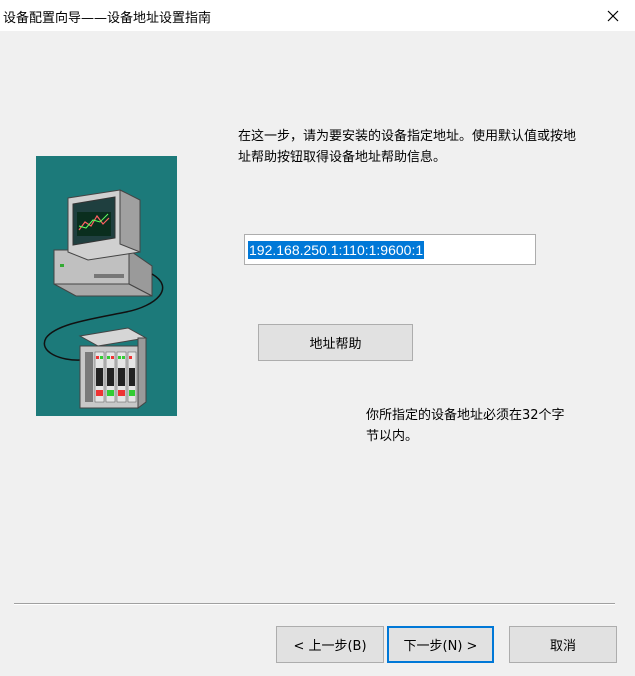 Image resolution: width=635 pixels, height=676 pixels. What do you see at coordinates (317, 15) in the screenshot?
I see `title-bar: 设备配置向导——设备地址设置指南` at bounding box center [317, 15].